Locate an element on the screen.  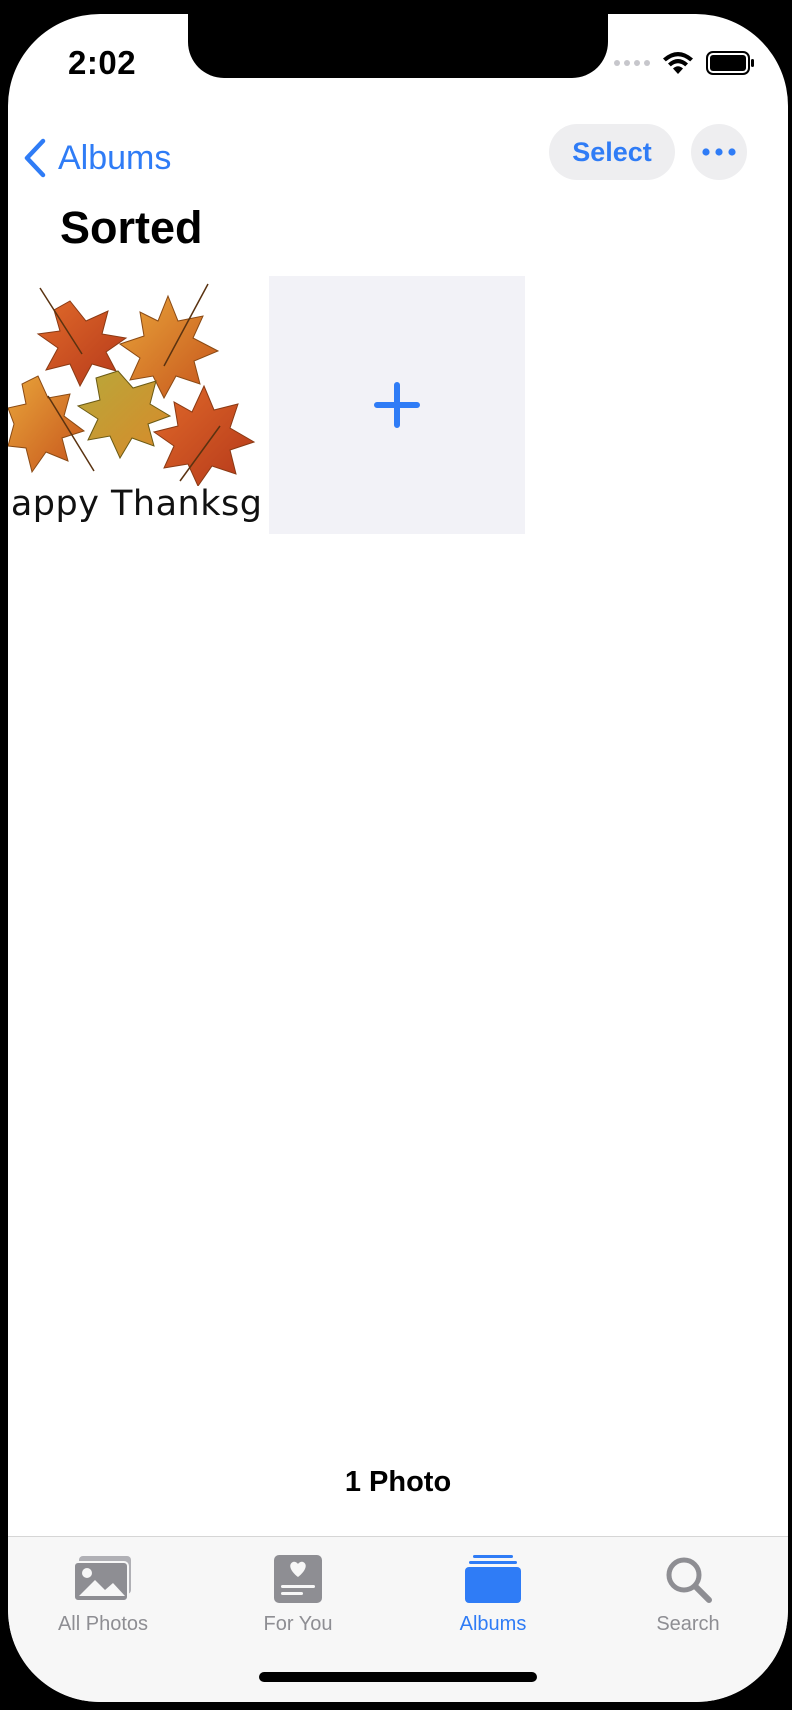
cellular-signal-icon is located at coordinates (632, 63).